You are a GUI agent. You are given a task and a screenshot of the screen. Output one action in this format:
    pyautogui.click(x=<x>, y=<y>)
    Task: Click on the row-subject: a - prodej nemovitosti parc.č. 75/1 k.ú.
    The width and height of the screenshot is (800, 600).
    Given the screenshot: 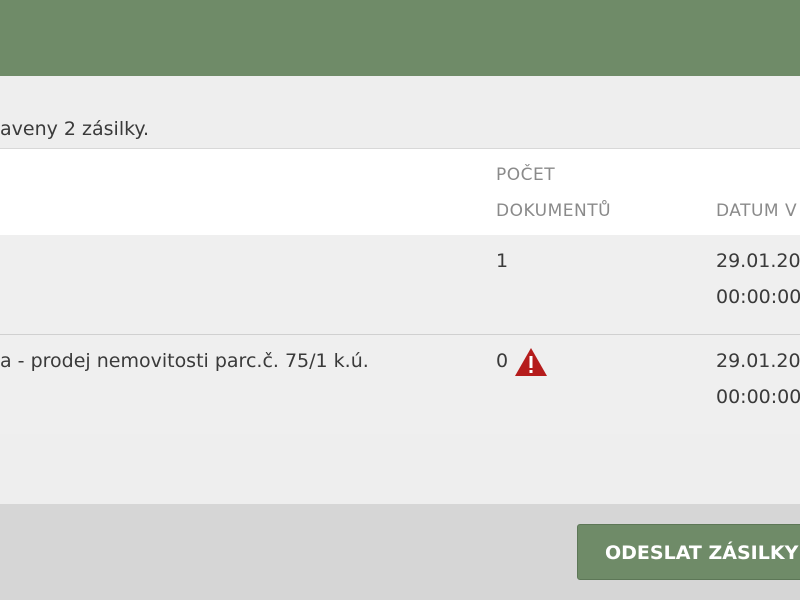 What is the action you would take?
    pyautogui.click(x=184, y=361)
    